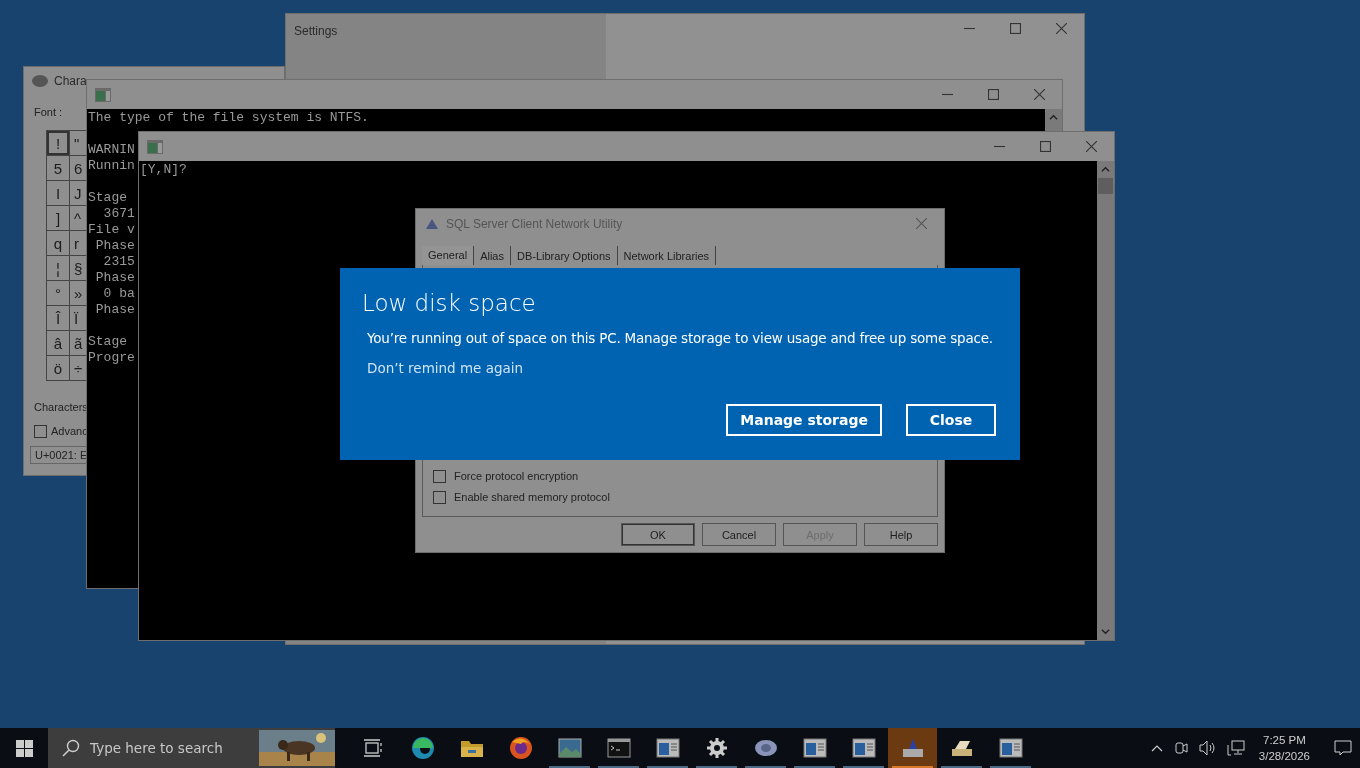  I want to click on task-view-icon, so click(373, 748).